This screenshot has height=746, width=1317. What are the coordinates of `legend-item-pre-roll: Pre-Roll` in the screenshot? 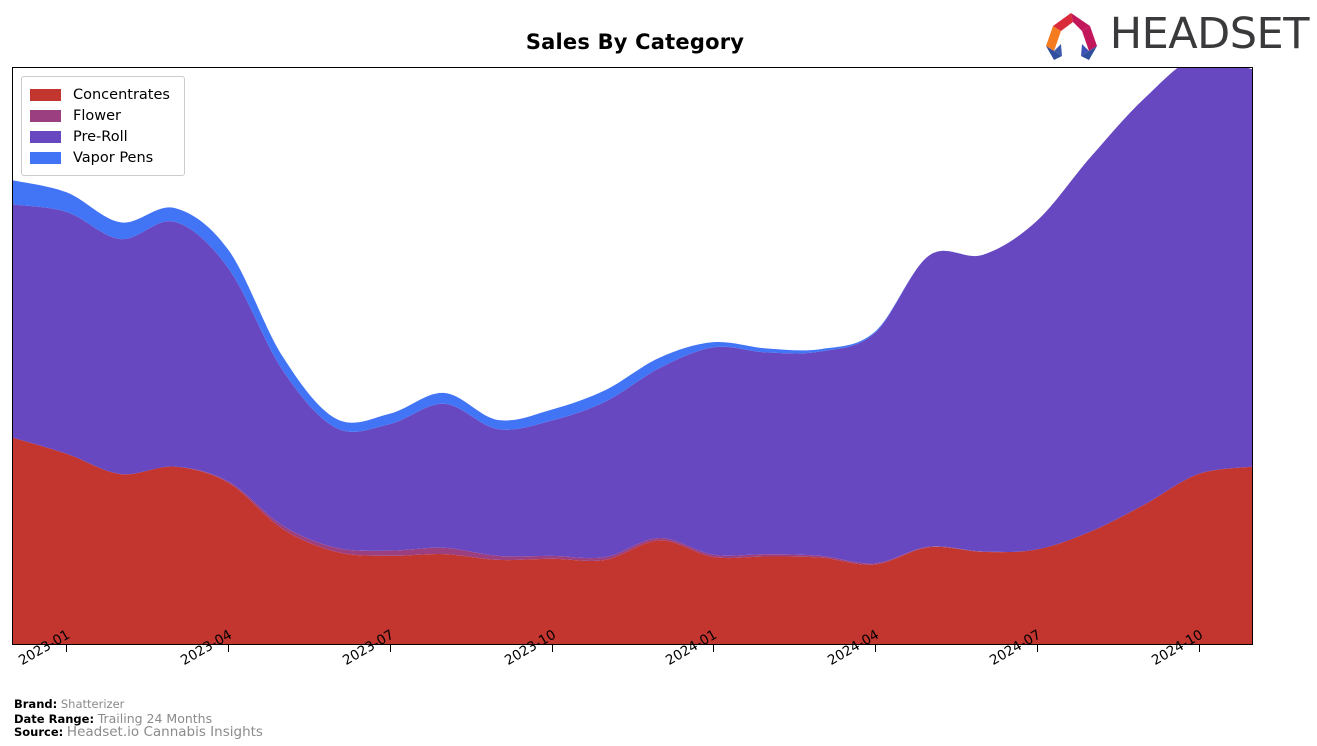 It's located at (100, 136).